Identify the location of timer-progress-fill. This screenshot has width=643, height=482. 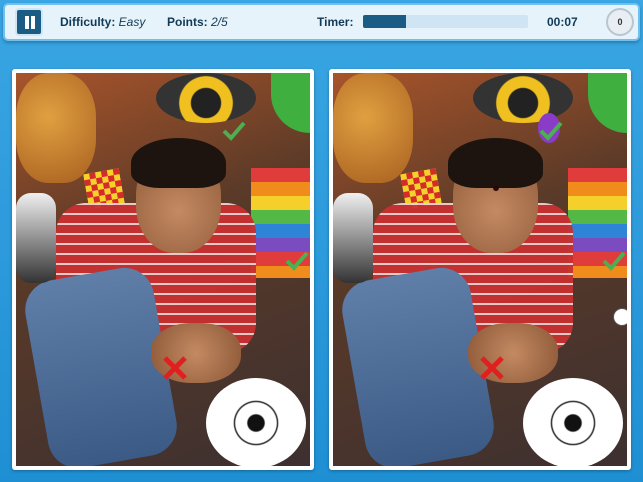
(384, 21).